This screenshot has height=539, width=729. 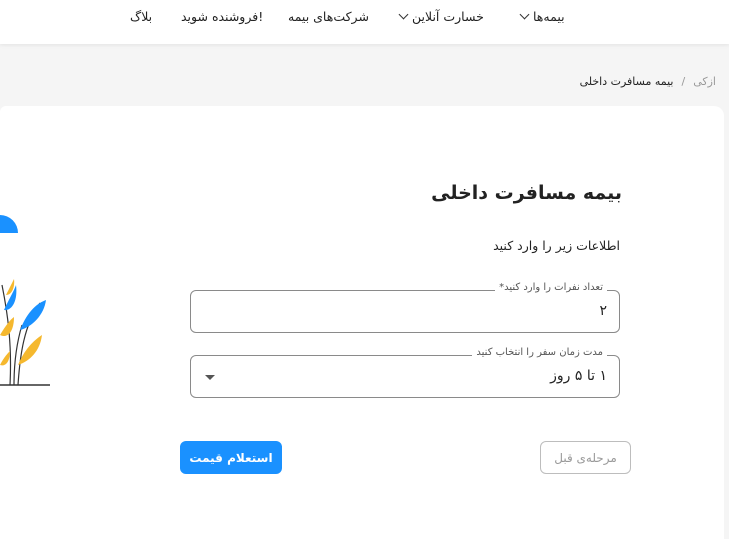 I want to click on breadcrumb: ازکی / بیمه مسافرت داخلی, so click(x=648, y=81).